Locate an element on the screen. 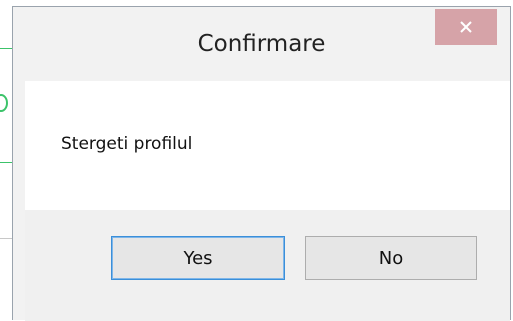 The height and width of the screenshot is (321, 513). close-icon is located at coordinates (466, 27).